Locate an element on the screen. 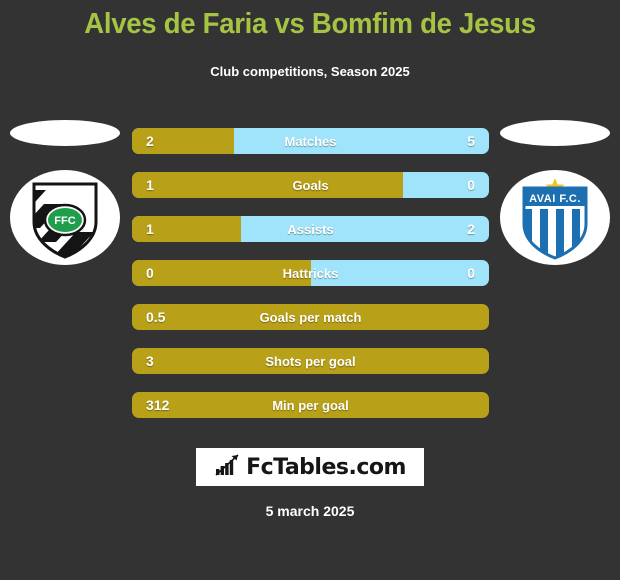 This screenshot has height=580, width=620. stat-row-hattricks-label: Hattricks is located at coordinates (310, 273).